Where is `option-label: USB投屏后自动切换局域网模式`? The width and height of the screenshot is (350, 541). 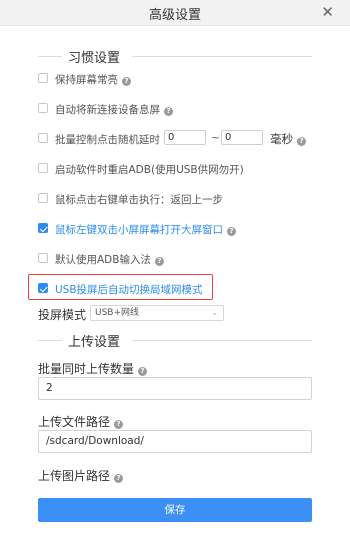
option-label: USB投屏后自动切换局域网模式 is located at coordinates (129, 290).